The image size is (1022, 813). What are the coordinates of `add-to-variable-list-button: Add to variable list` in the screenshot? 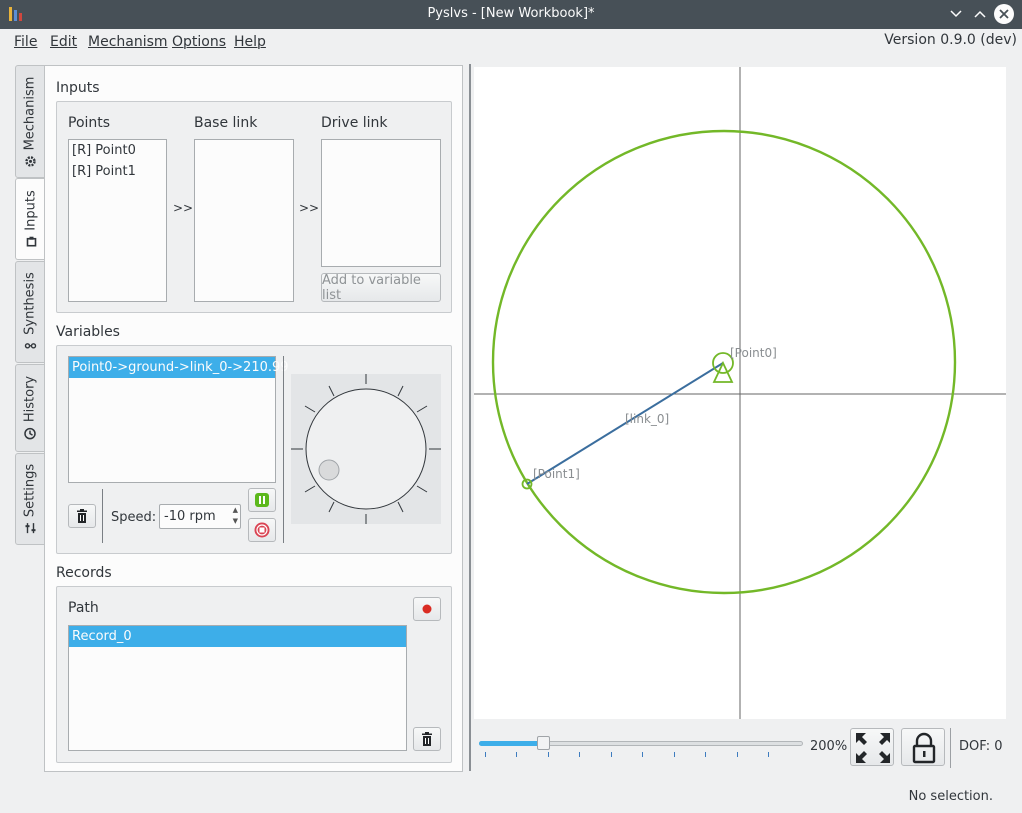 It's located at (381, 288).